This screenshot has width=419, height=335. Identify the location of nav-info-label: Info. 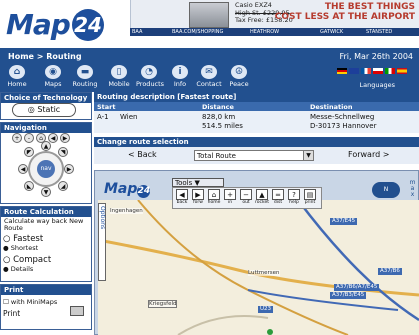
(180, 84).